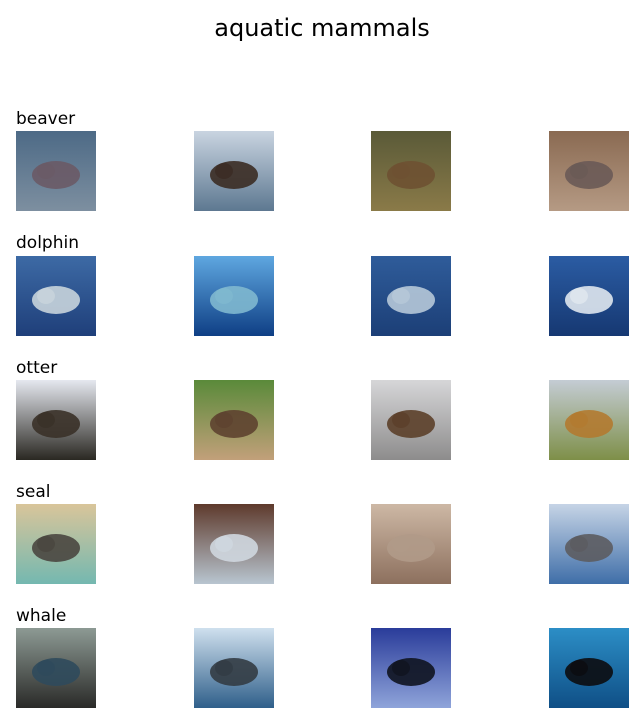  Describe the element at coordinates (322, 28) in the screenshot. I see `figure-title: aquatic mammals` at that location.